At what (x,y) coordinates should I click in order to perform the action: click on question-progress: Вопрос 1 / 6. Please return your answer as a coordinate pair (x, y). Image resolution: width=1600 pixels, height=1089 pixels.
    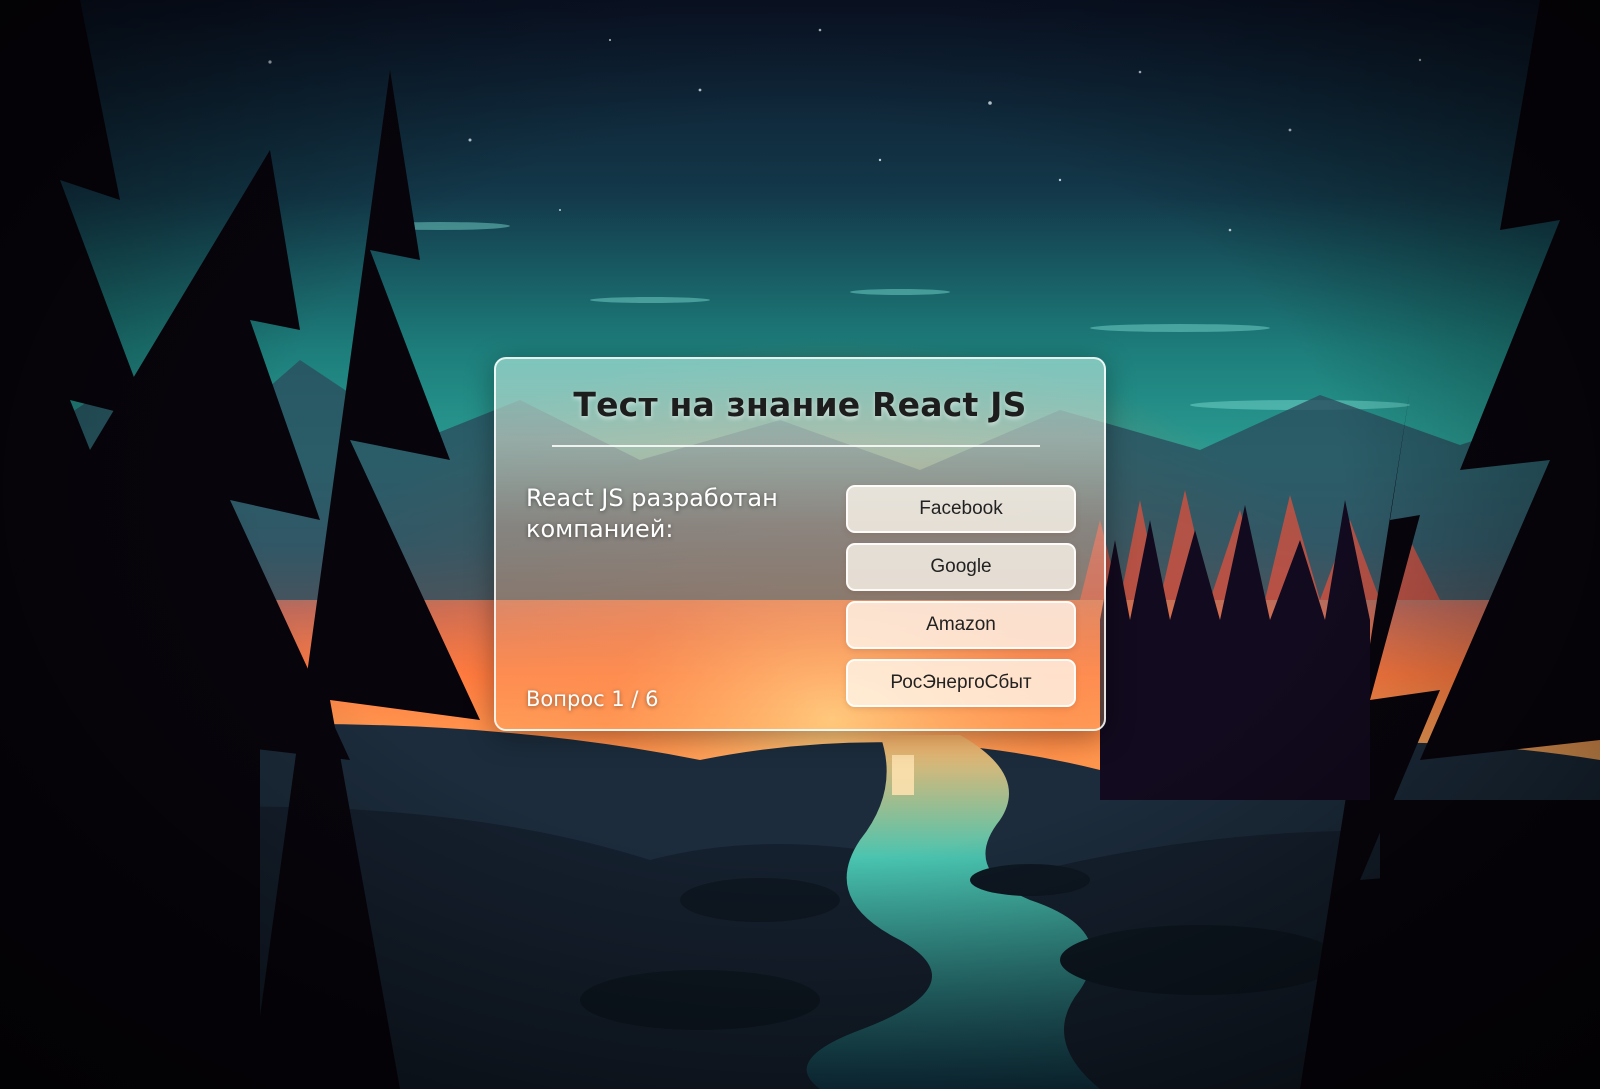
    Looking at the image, I should click on (592, 699).